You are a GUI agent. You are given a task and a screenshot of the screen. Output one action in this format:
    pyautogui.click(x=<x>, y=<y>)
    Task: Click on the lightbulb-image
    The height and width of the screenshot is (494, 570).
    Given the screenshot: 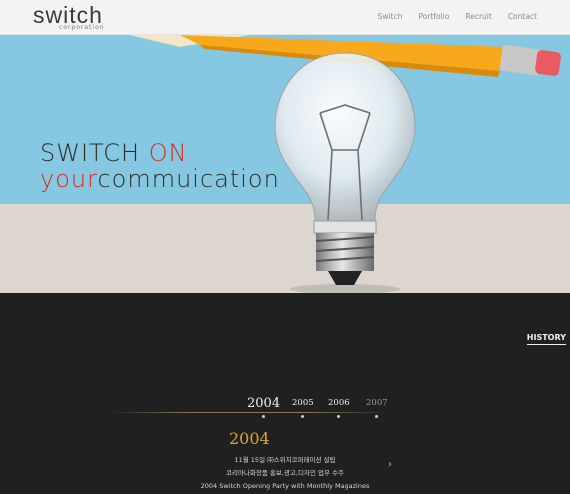 What is the action you would take?
    pyautogui.click(x=345, y=172)
    